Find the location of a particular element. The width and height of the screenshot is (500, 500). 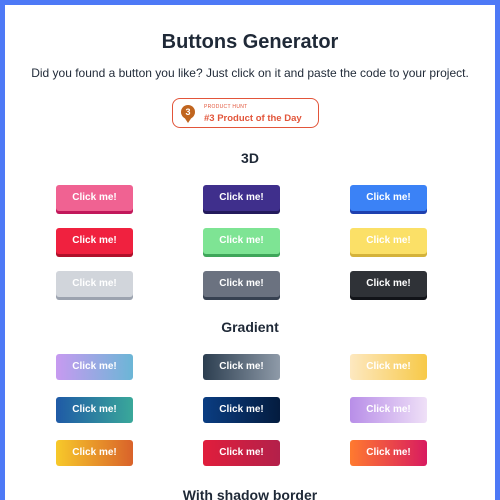

button-3d-red: Click me! is located at coordinates (94, 241).